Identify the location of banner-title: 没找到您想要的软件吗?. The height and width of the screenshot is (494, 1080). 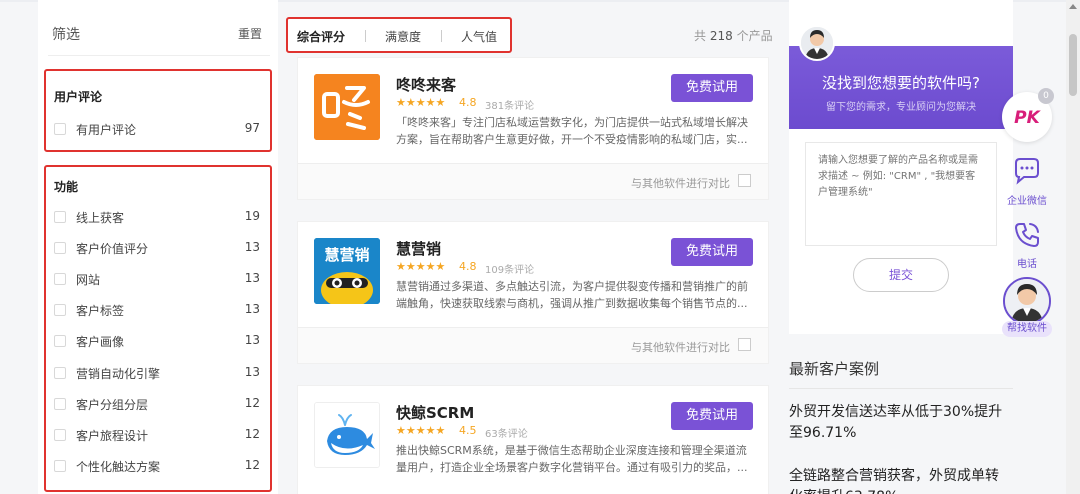
(901, 83).